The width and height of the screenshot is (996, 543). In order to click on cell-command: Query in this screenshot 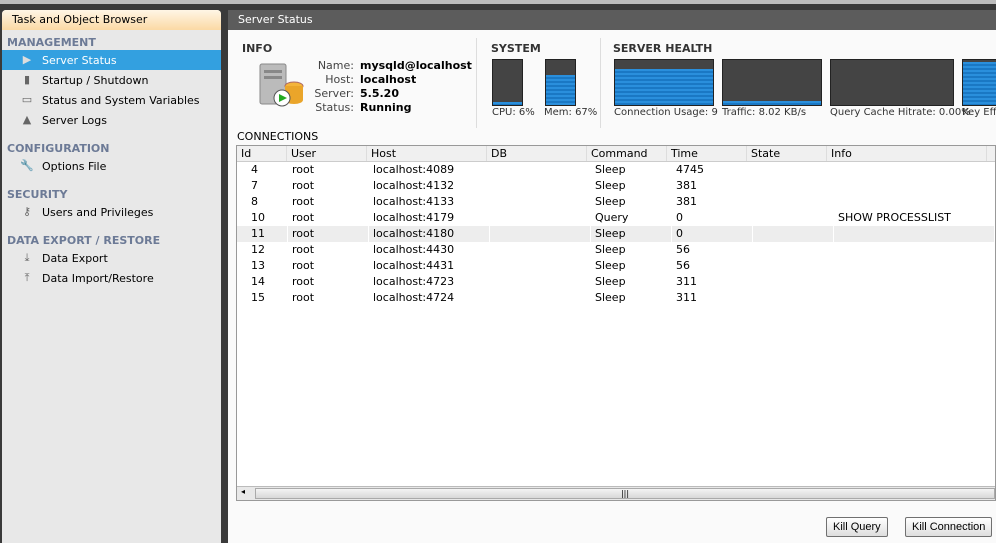, I will do `click(612, 217)`.